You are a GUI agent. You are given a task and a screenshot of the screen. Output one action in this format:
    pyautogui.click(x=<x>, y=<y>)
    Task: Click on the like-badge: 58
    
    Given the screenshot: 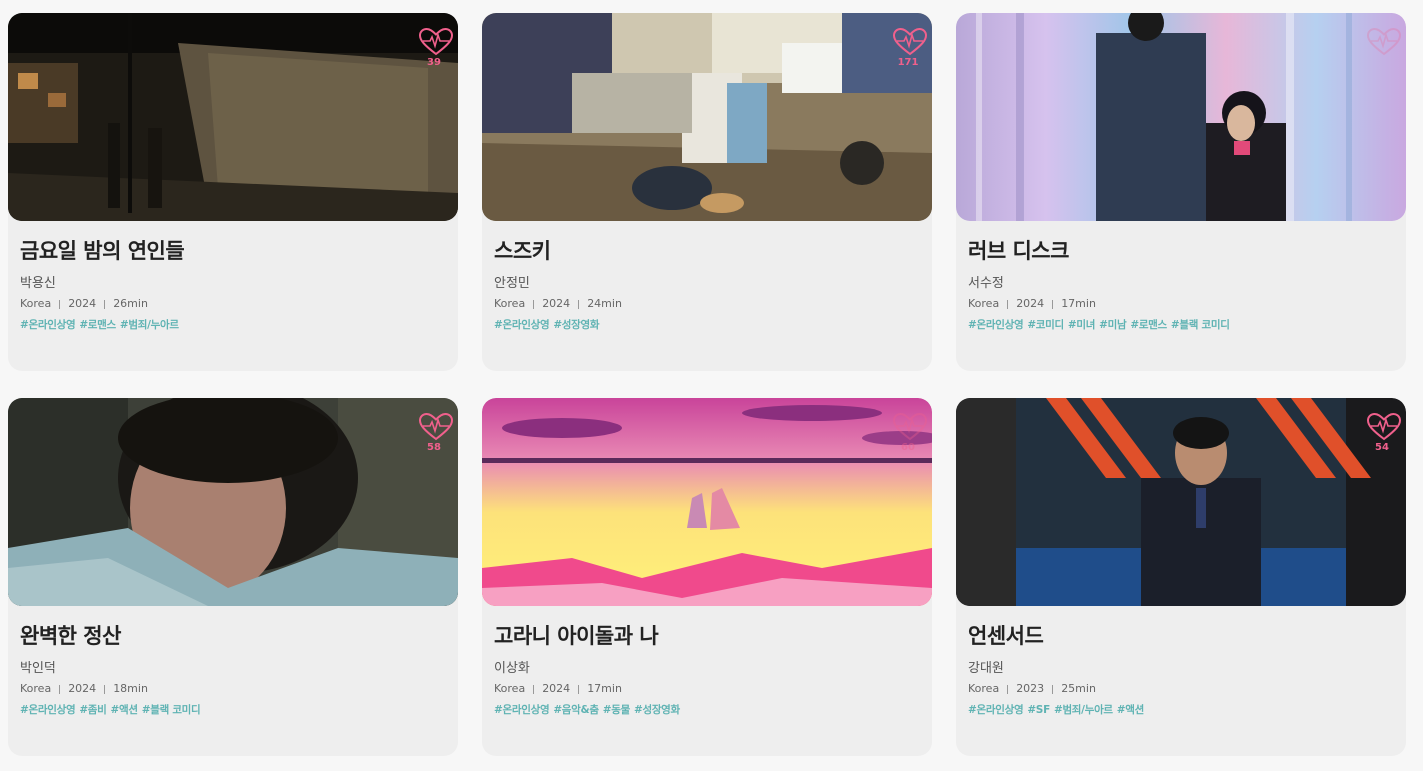 What is the action you would take?
    pyautogui.click(x=436, y=432)
    